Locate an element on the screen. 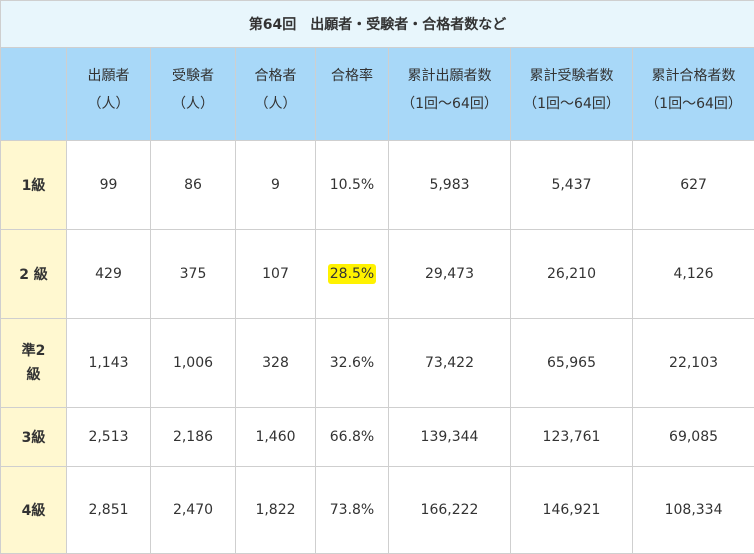 Image resolution: width=754 pixels, height=554 pixels. header-examinees: 受験者（人） is located at coordinates (193, 94).